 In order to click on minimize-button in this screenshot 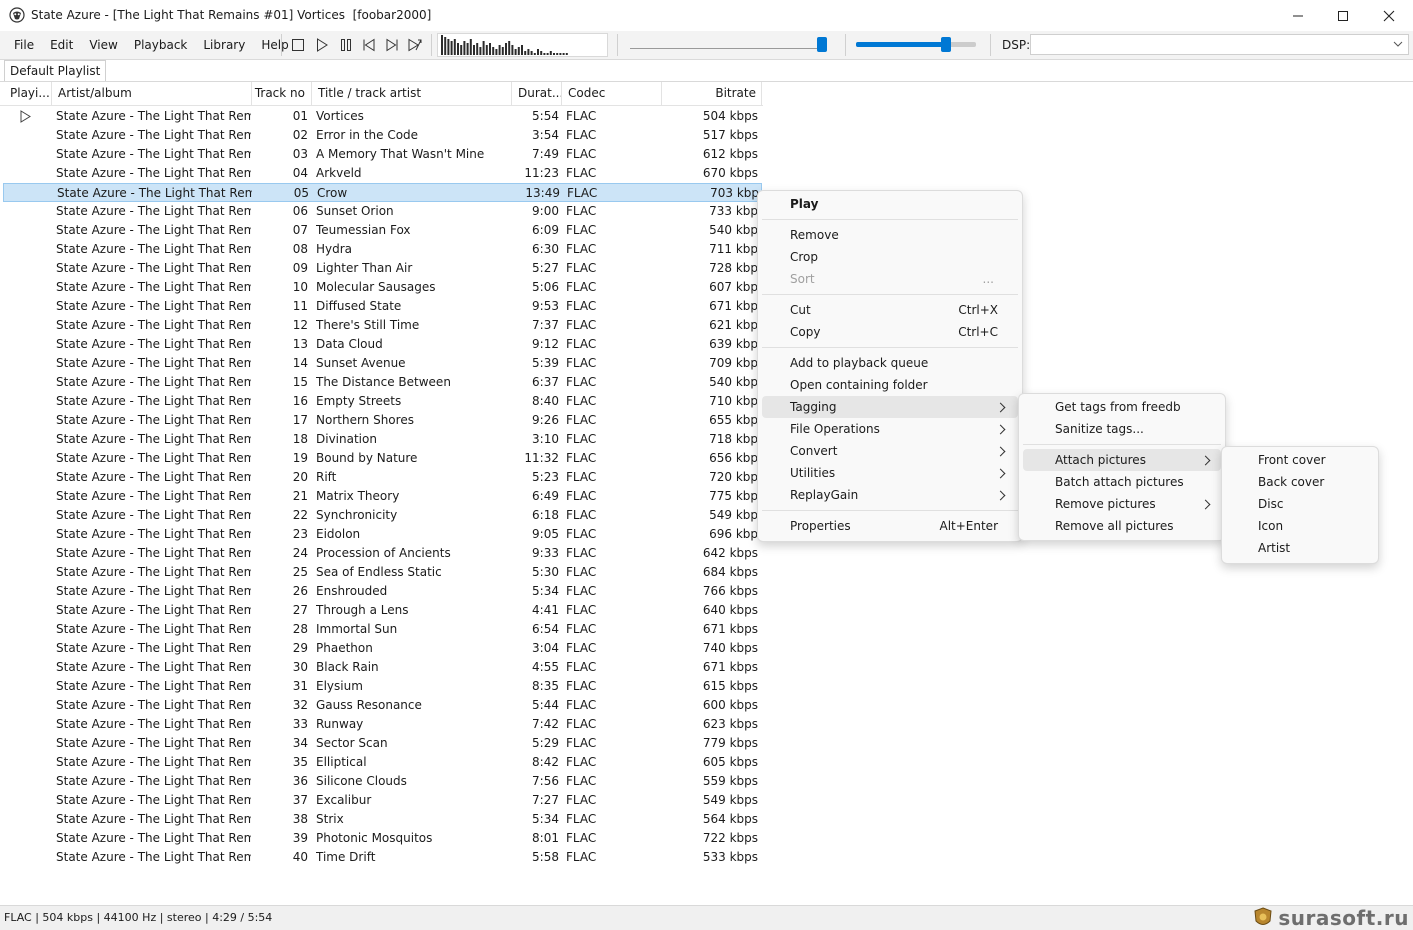, I will do `click(1298, 15)`.